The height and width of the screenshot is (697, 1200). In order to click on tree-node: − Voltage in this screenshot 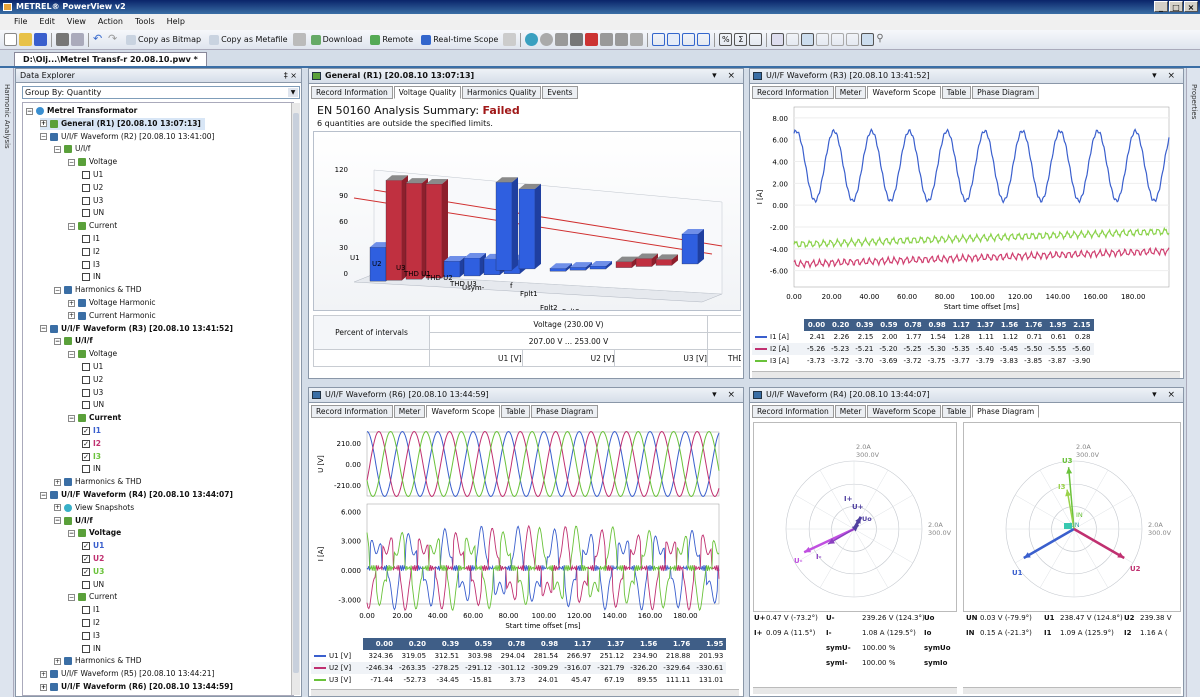, I will do `click(92, 354)`.